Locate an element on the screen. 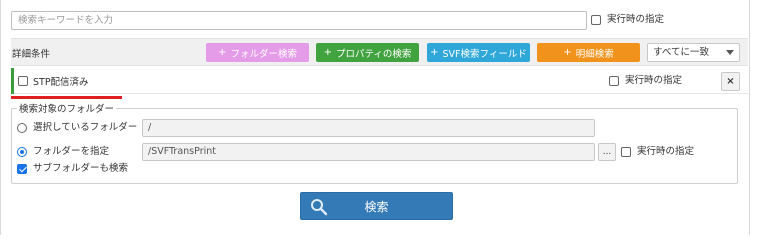  runtime-checkbox-condition is located at coordinates (614, 81).